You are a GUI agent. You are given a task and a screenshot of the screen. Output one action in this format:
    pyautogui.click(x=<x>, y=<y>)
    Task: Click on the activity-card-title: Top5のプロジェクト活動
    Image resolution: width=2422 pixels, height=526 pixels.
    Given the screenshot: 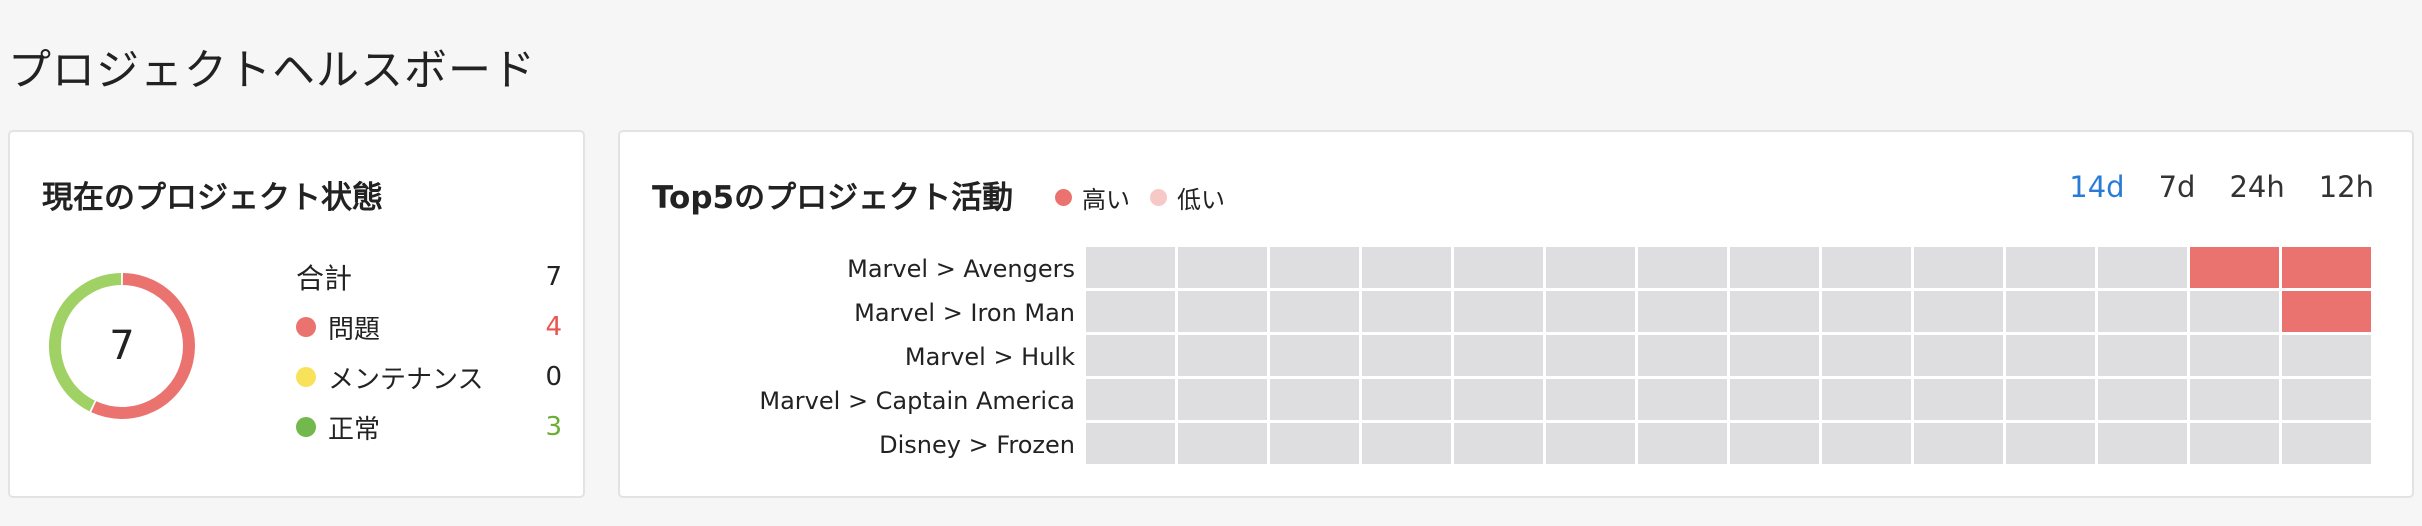 What is the action you would take?
    pyautogui.click(x=833, y=198)
    